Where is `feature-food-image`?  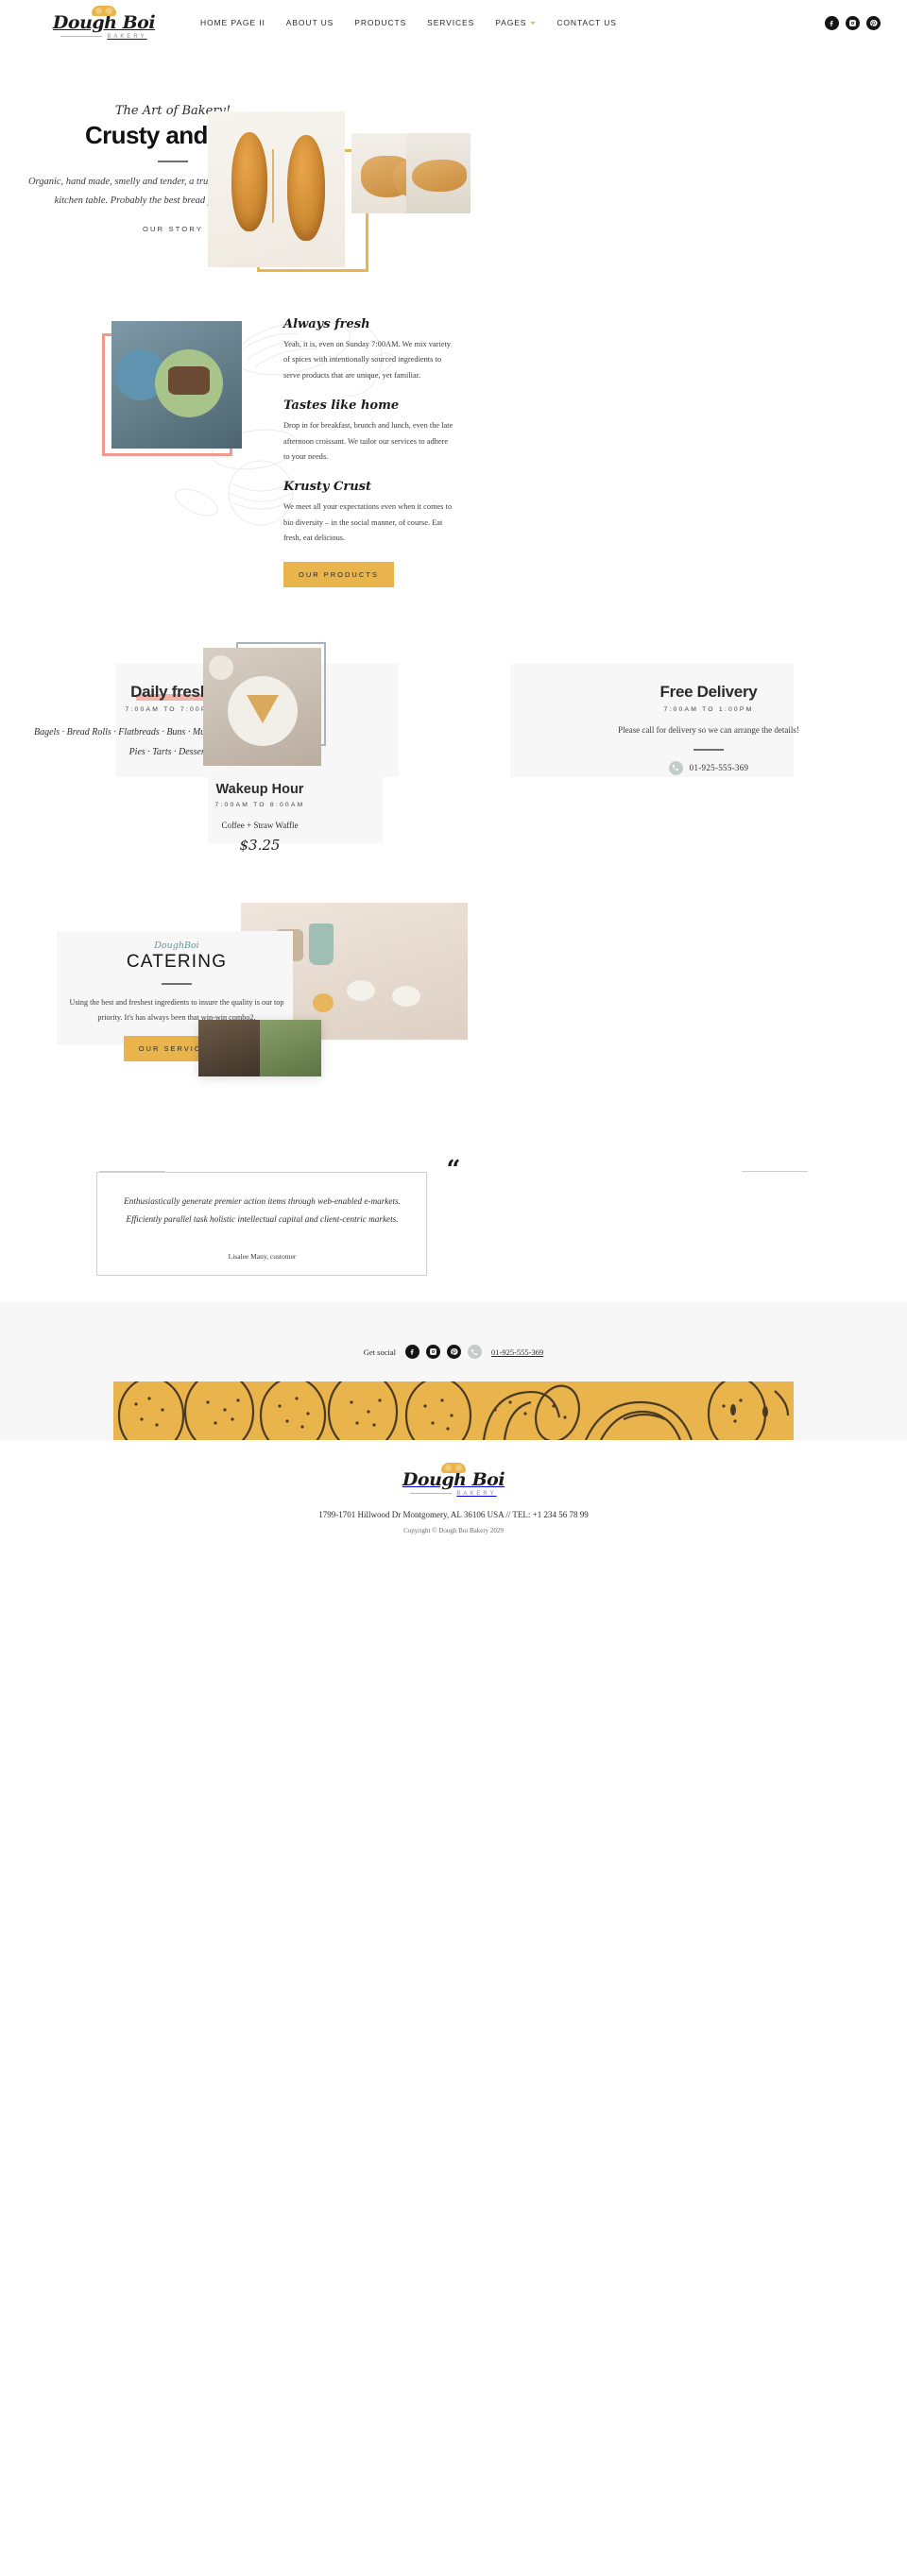 feature-food-image is located at coordinates (177, 385).